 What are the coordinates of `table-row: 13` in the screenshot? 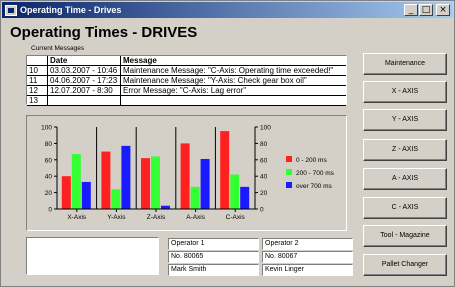 It's located at (186, 100).